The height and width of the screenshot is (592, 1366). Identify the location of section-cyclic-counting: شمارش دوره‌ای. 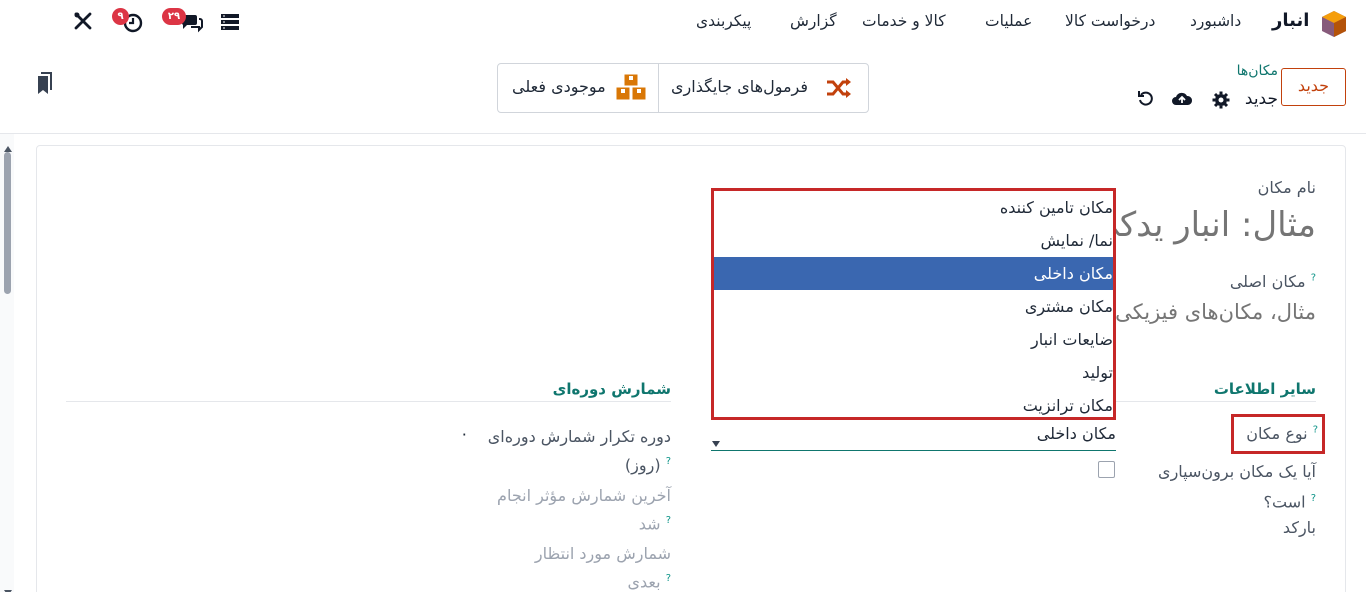
(611, 389).